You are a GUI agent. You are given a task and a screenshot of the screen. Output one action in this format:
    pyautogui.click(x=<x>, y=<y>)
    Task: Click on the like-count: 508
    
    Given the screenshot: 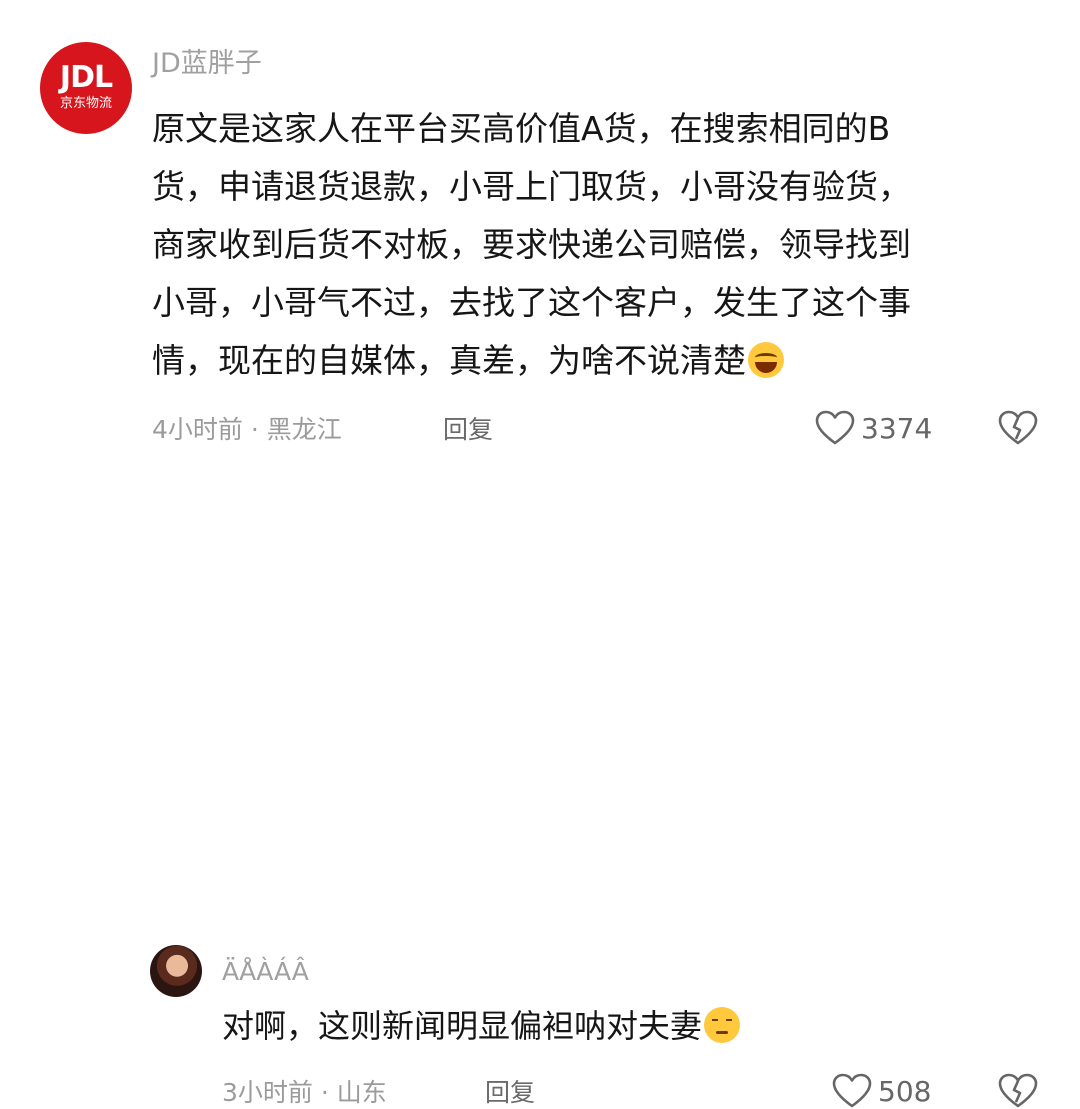 What is the action you would take?
    pyautogui.click(x=905, y=1091)
    